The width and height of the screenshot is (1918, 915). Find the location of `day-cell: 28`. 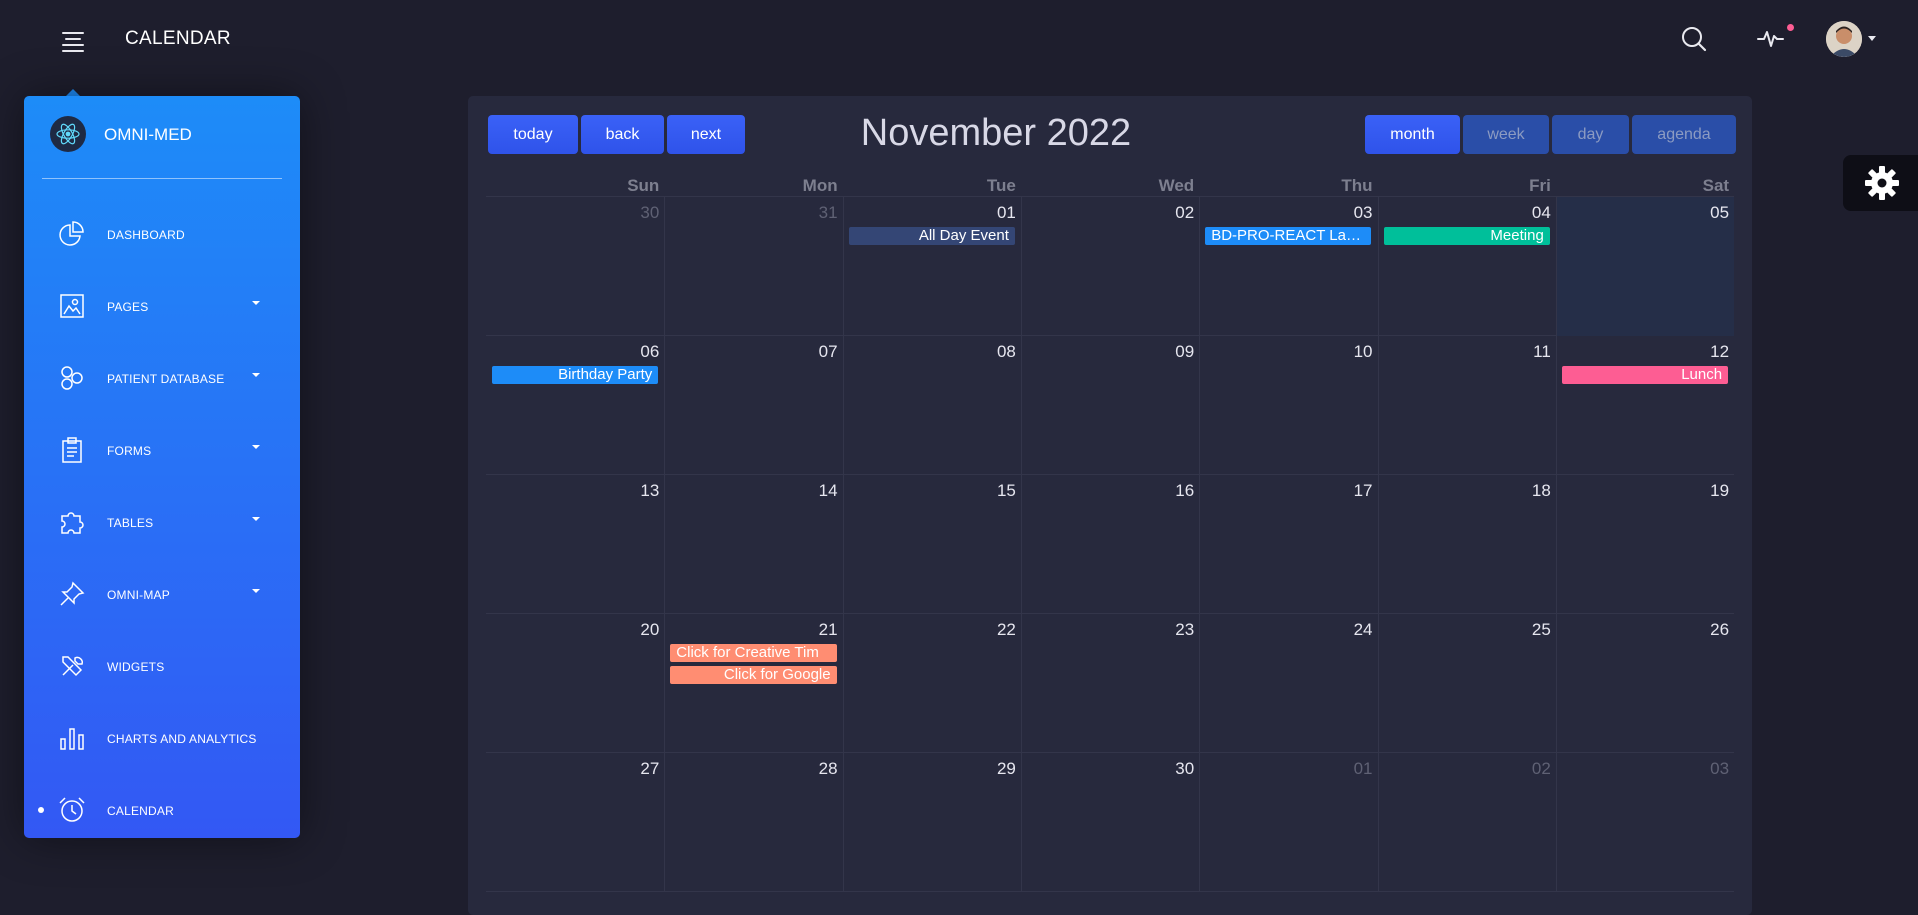

day-cell: 28 is located at coordinates (753, 822).